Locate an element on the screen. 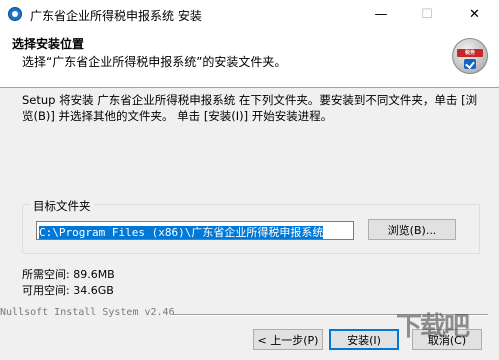  back-button: < 上一步(P) is located at coordinates (288, 339).